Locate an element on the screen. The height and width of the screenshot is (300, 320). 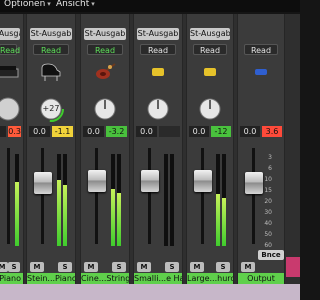
channel-strip-large-church: St-Ausgab Read 0.0 -12 M S Large...hurch is located at coordinates (210, 149).